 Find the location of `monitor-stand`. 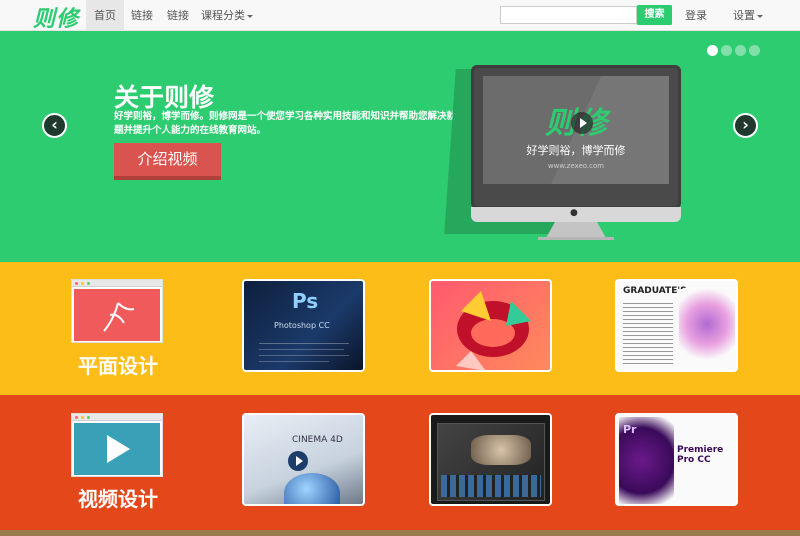

monitor-stand is located at coordinates (576, 230).